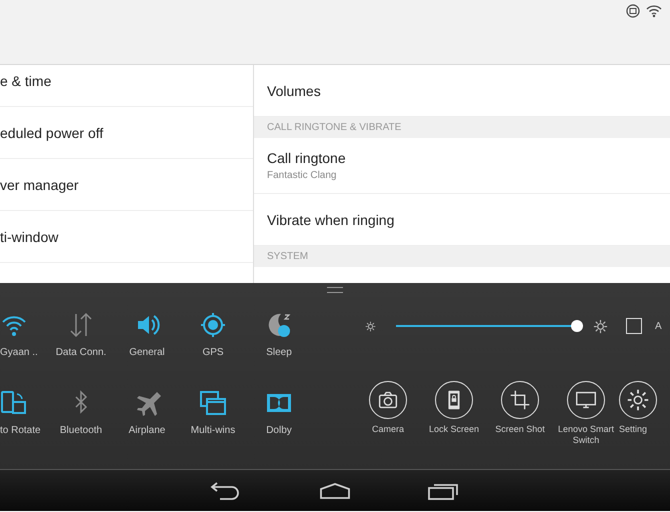 The height and width of the screenshot is (512, 670). Describe the element at coordinates (634, 326) in the screenshot. I see `auto-checkbox` at that location.